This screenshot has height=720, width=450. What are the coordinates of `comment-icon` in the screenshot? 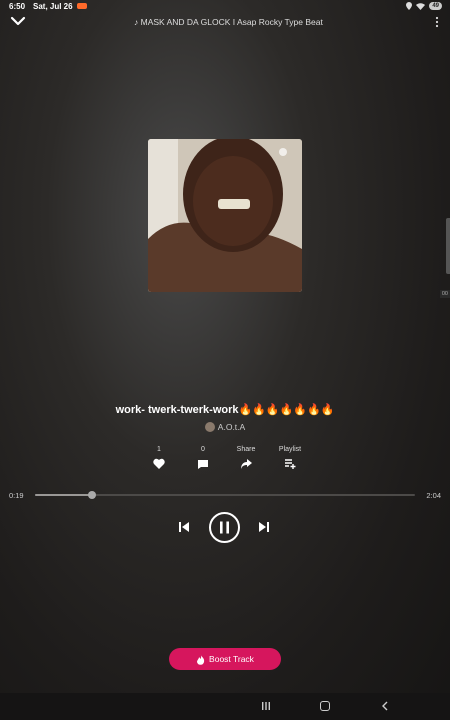 It's located at (203, 464).